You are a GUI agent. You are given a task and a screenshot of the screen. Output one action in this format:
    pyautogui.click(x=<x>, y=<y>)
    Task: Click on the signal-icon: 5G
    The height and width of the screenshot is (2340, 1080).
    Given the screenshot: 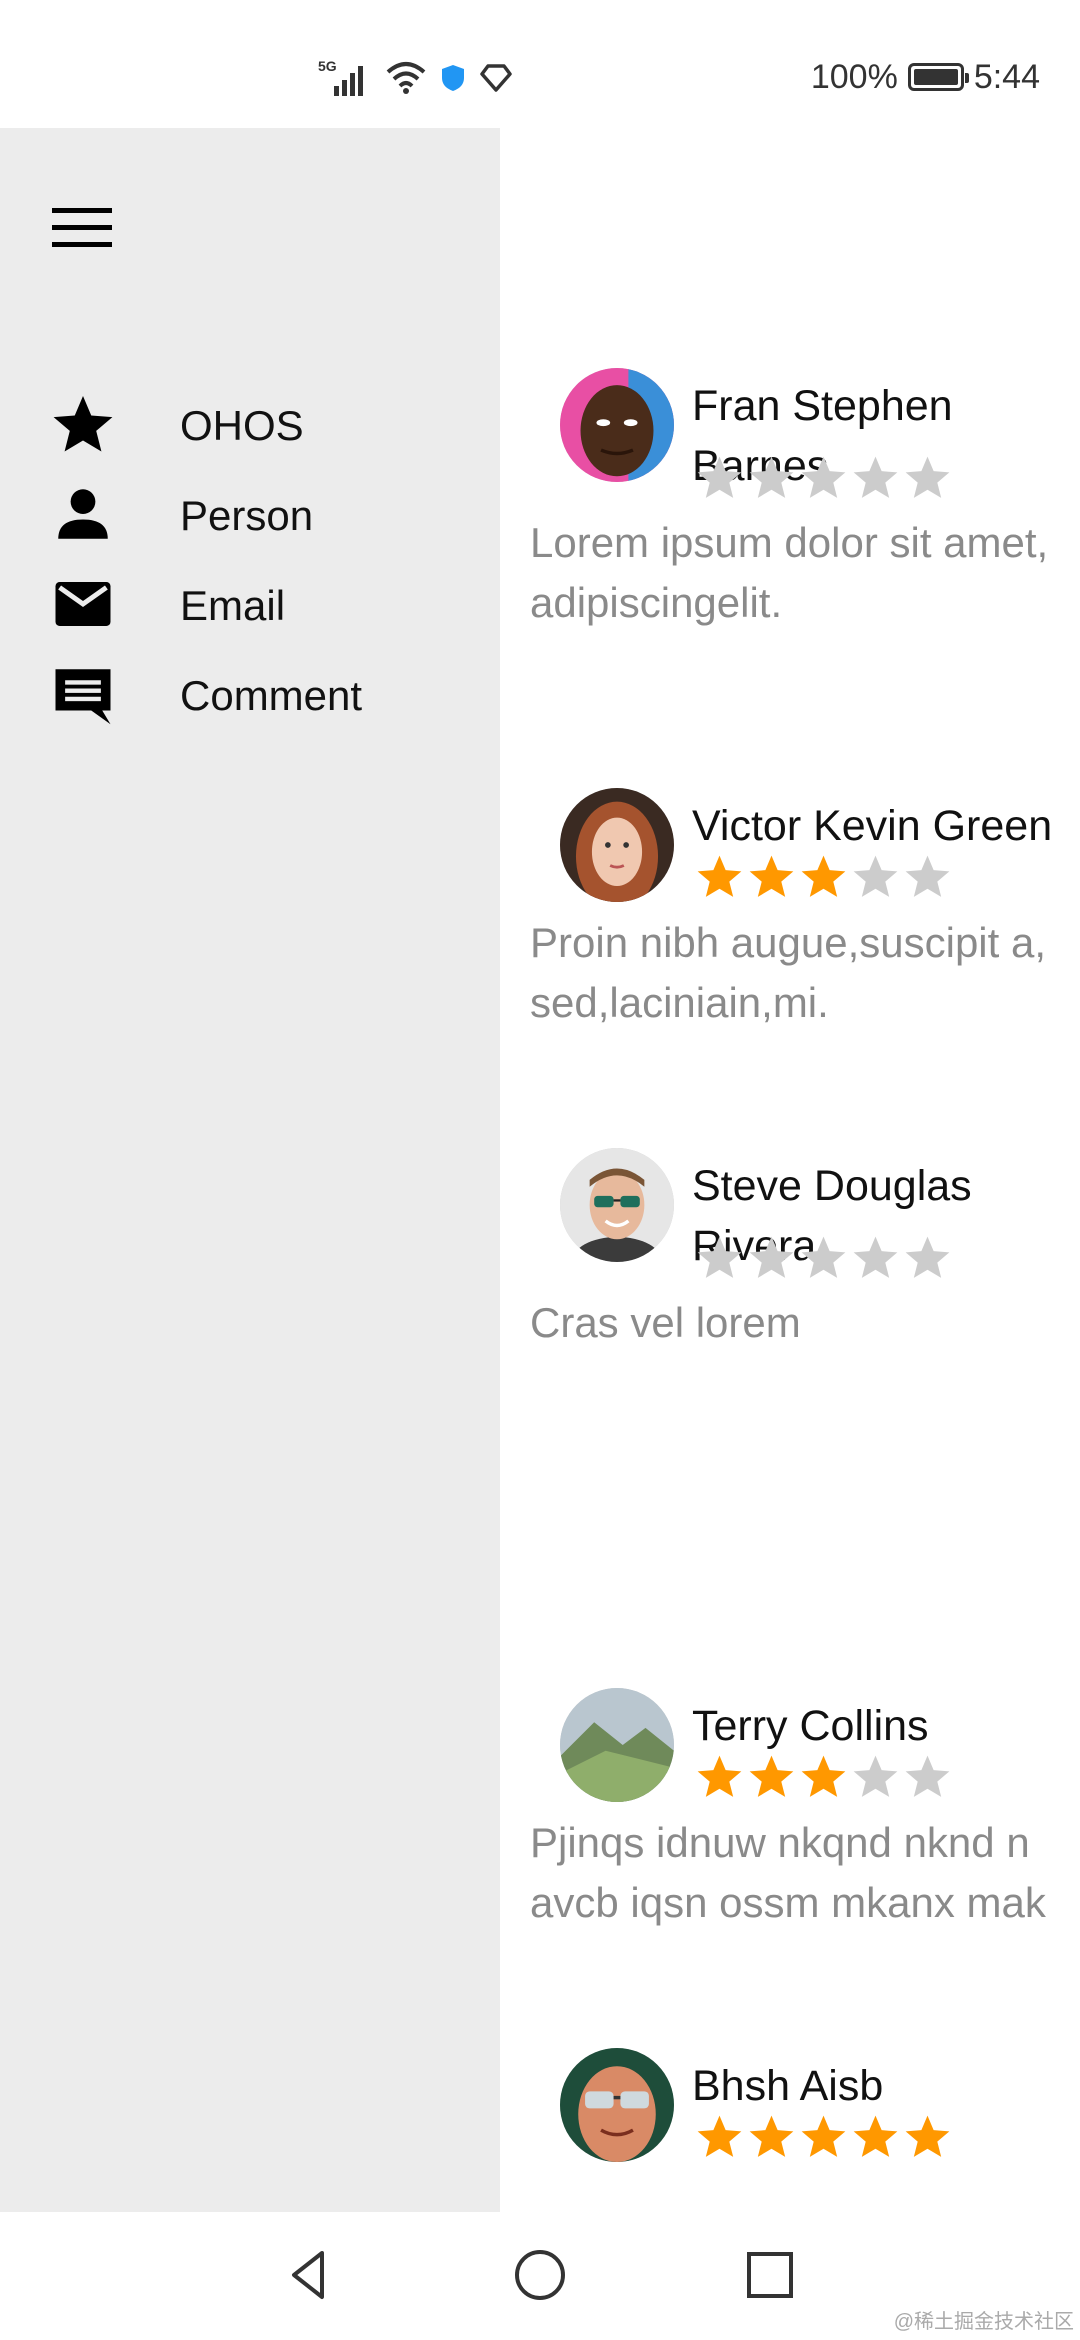 What is the action you would take?
    pyautogui.click(x=345, y=78)
    